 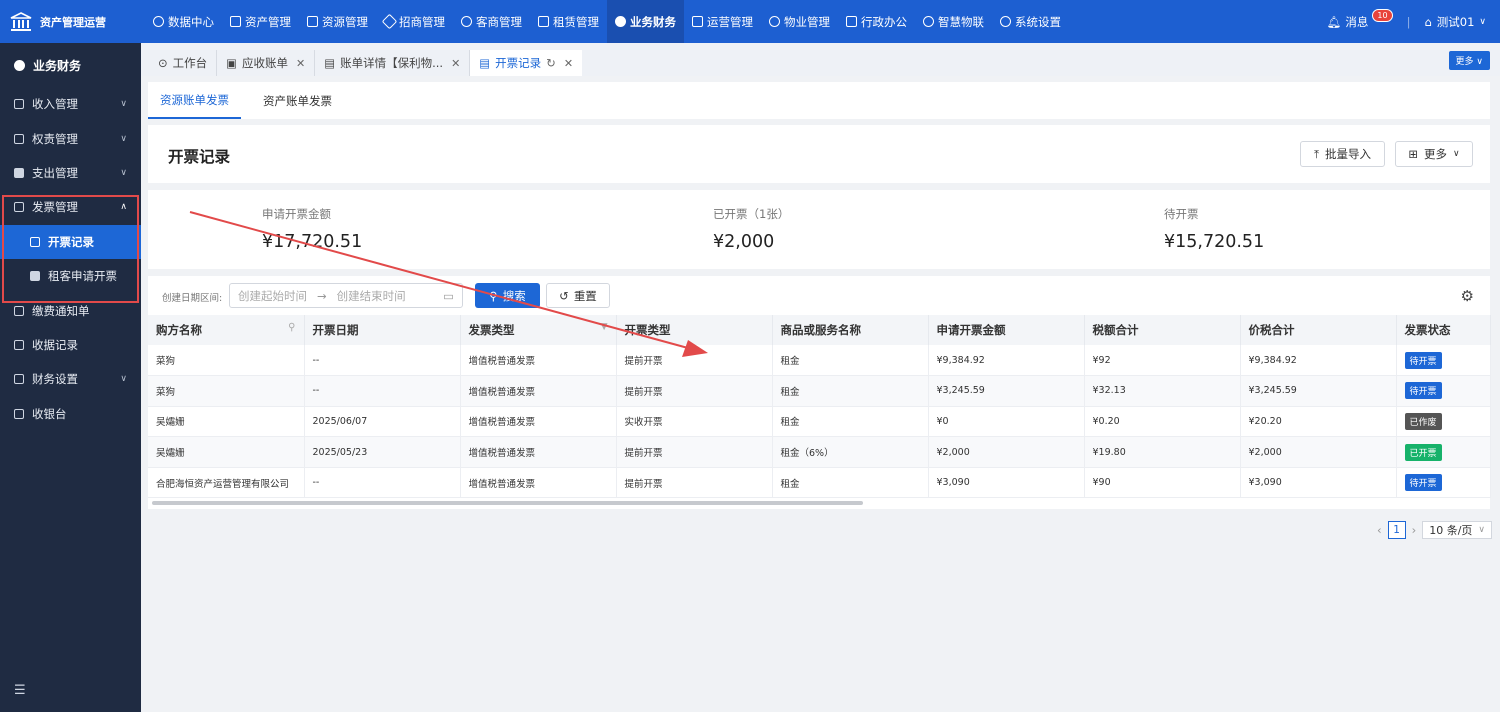 I want to click on tab-invoice-records: ▤ 开票记录 ↻ ✕, so click(x=526, y=63).